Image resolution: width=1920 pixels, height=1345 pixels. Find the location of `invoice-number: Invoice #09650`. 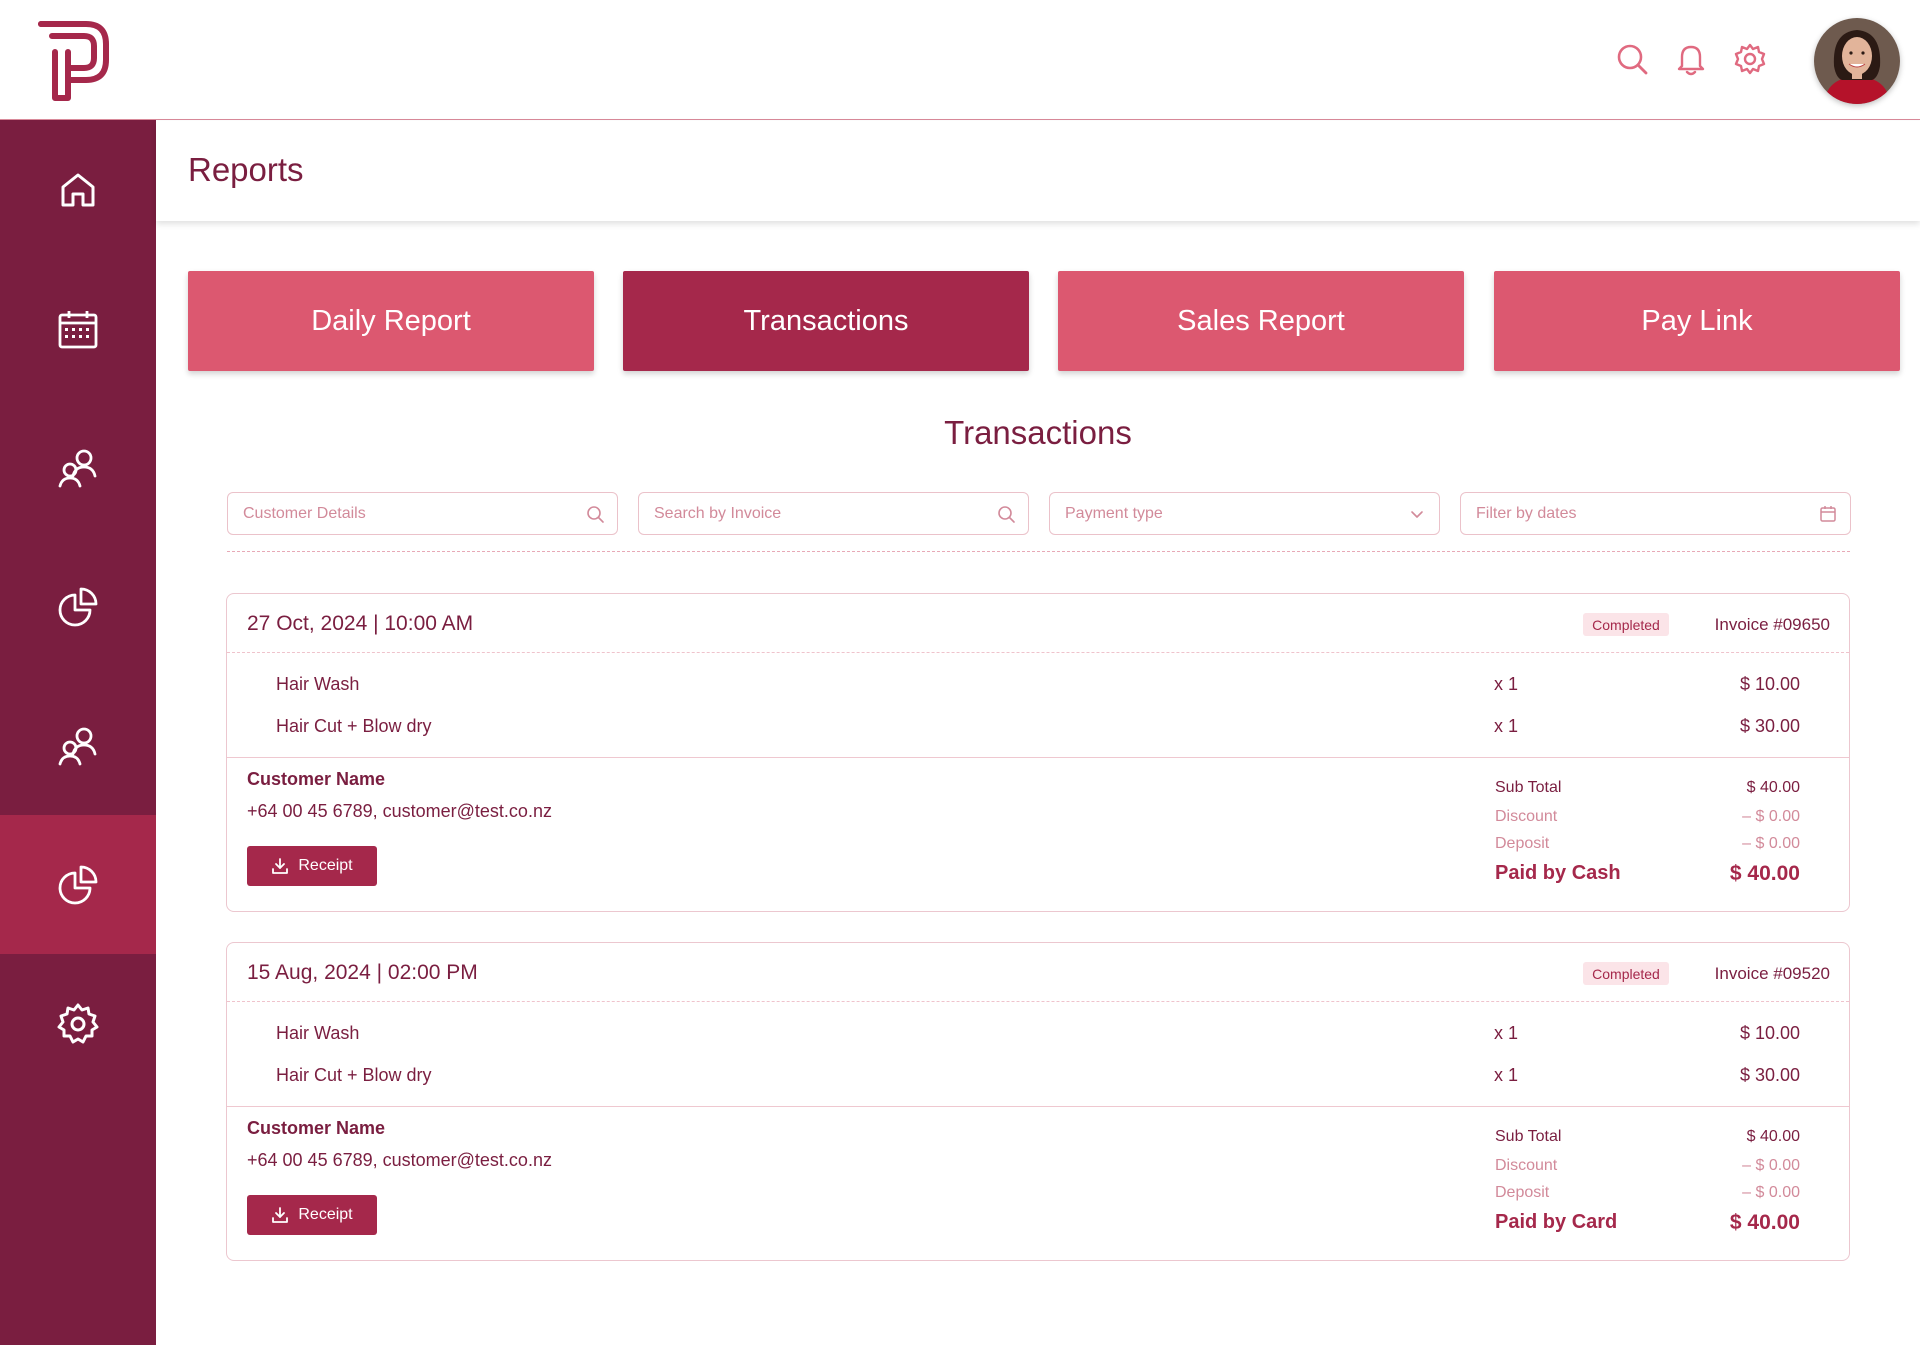

invoice-number: Invoice #09650 is located at coordinates (1772, 625).